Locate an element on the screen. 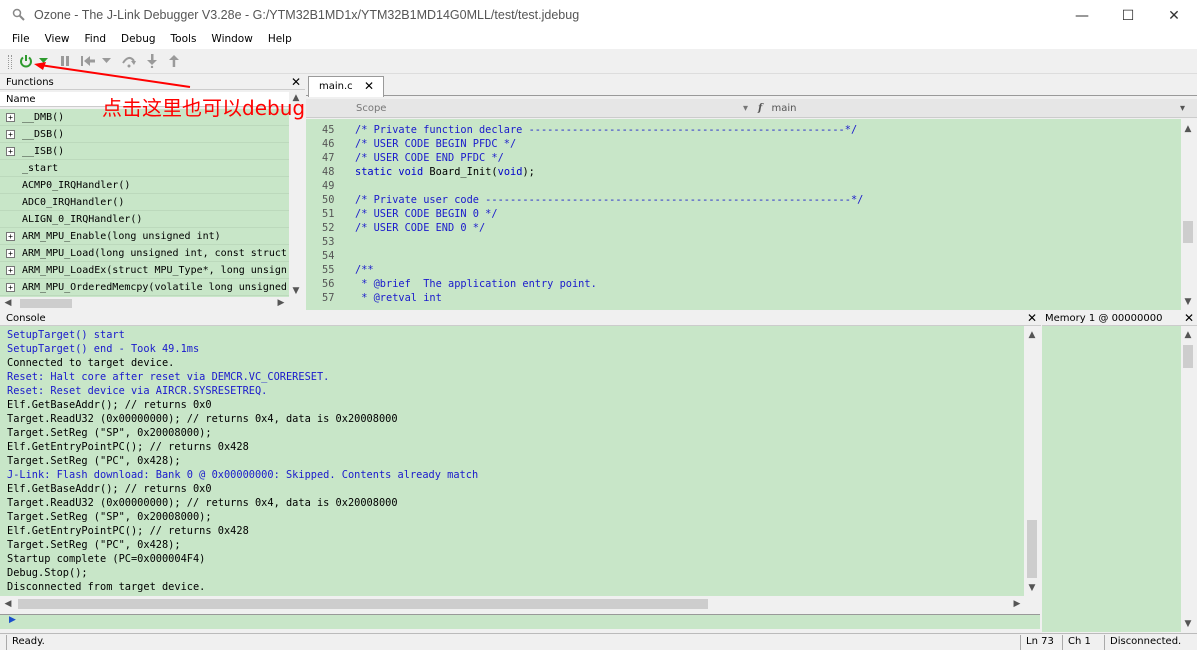  menu-view: View is located at coordinates (57, 40).